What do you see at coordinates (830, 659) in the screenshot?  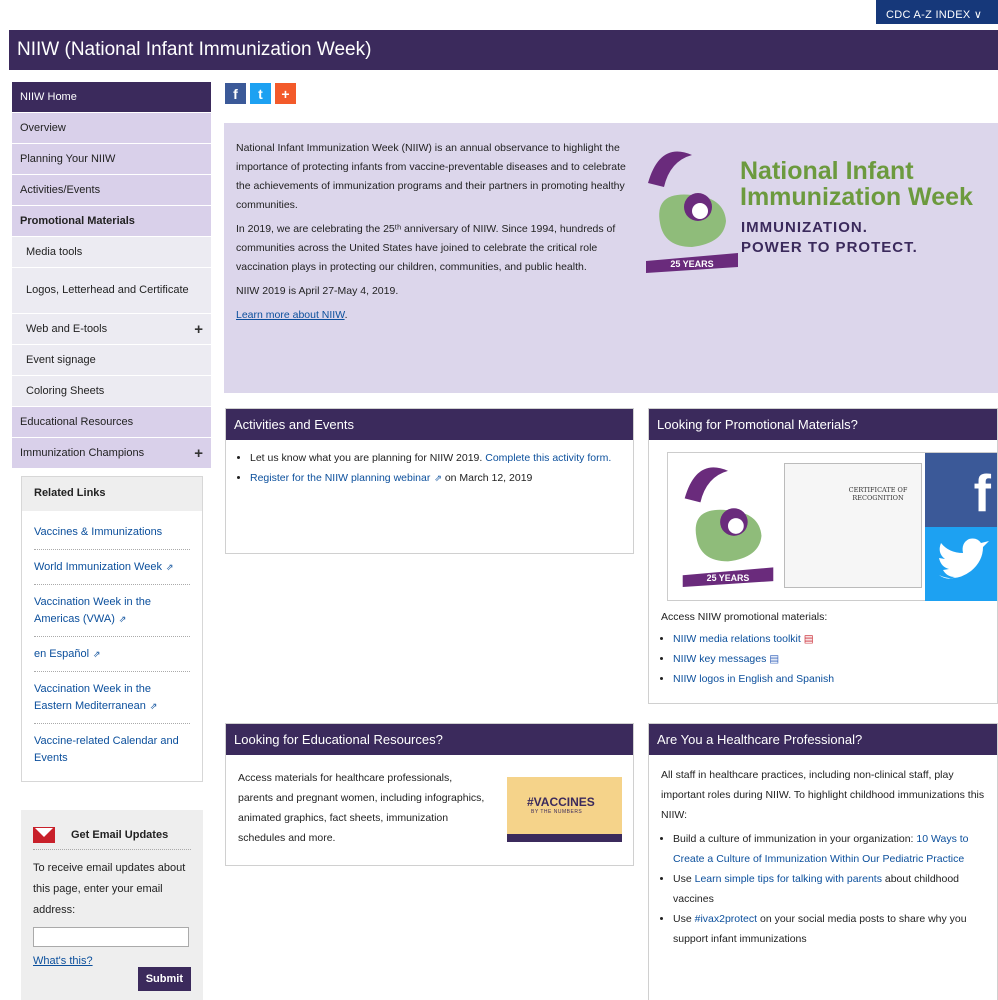 I see `list-item: NIIW key messages ▤` at bounding box center [830, 659].